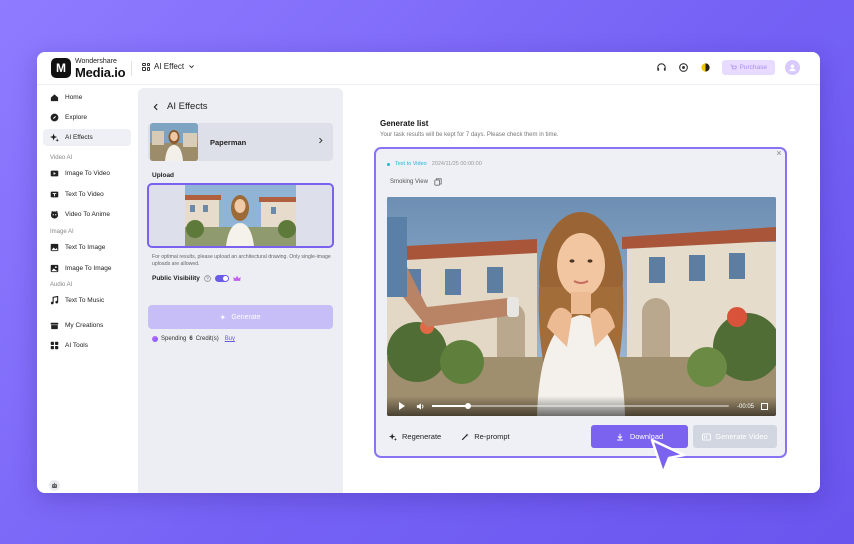  Describe the element at coordinates (54, 247) in the screenshot. I see `text-image-icon` at that location.